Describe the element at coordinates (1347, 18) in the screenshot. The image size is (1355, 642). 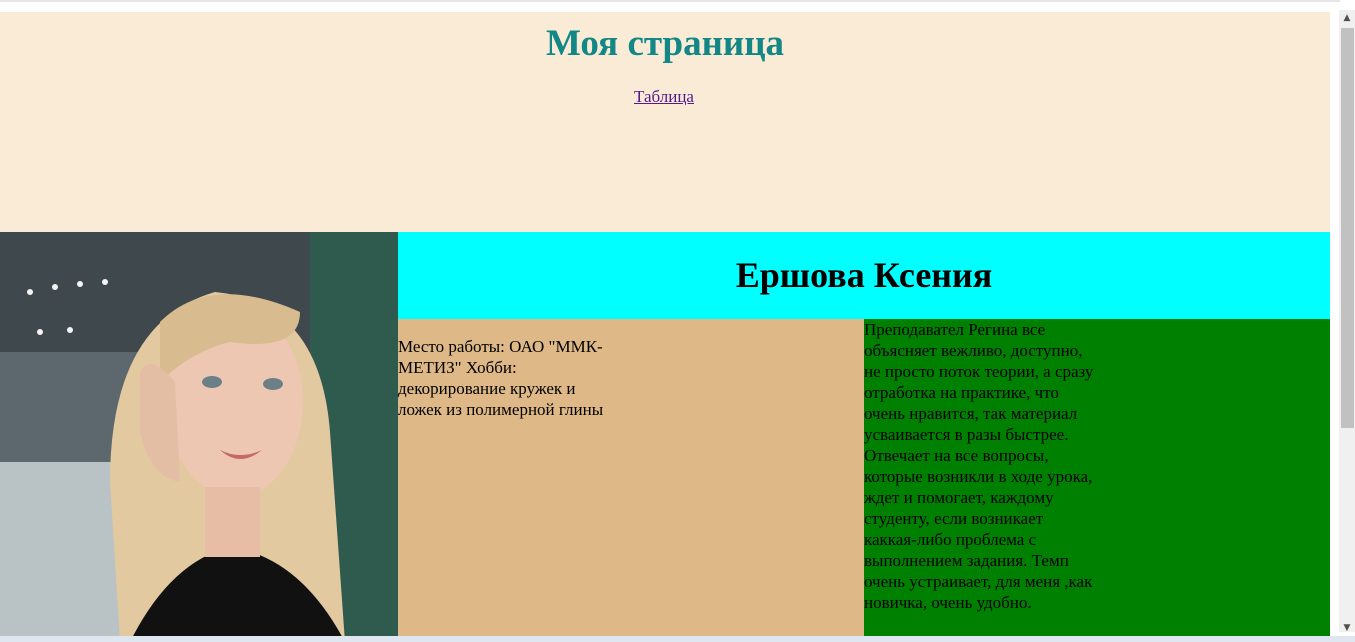
I see `scroll-up-arrow-icon: ▲` at that location.